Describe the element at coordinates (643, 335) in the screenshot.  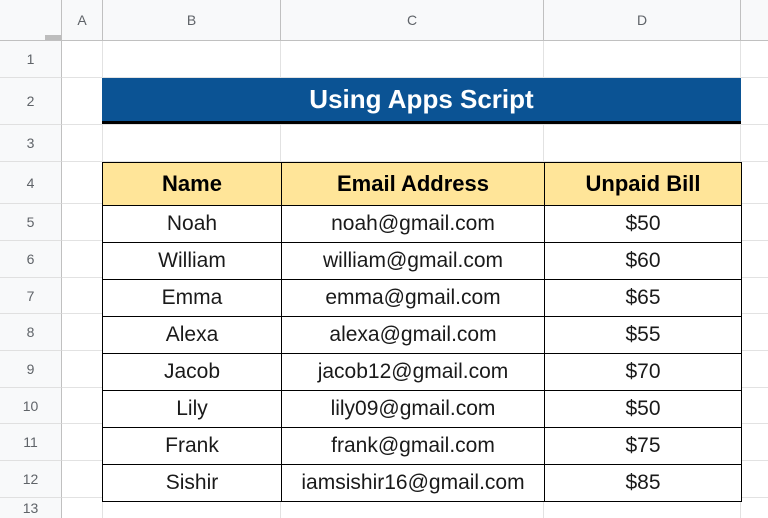
I see `cell-bill: $55` at that location.